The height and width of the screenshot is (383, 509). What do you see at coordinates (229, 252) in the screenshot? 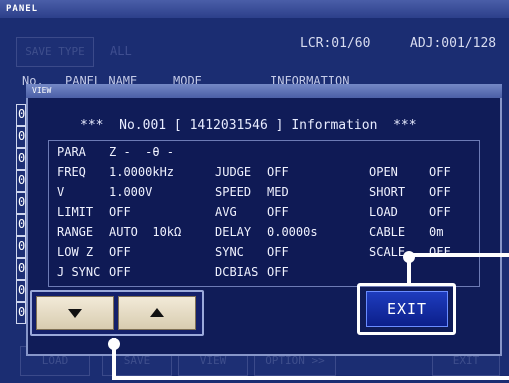
I see `param-label: SYNC` at bounding box center [229, 252].